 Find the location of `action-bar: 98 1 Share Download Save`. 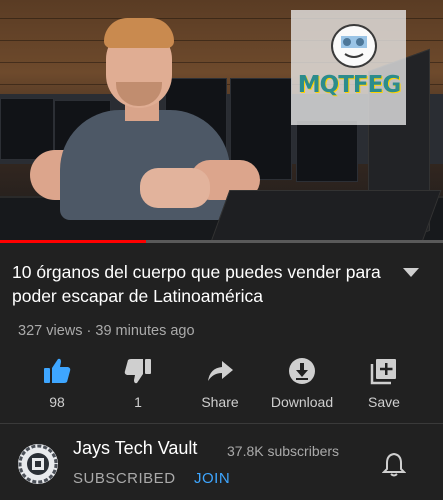

action-bar: 98 1 Share Download Save is located at coordinates (221, 382).